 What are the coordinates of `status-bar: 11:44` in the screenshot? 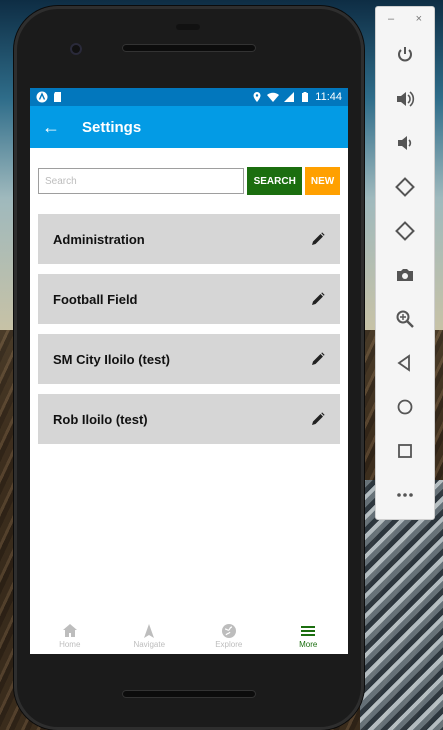 It's located at (189, 97).